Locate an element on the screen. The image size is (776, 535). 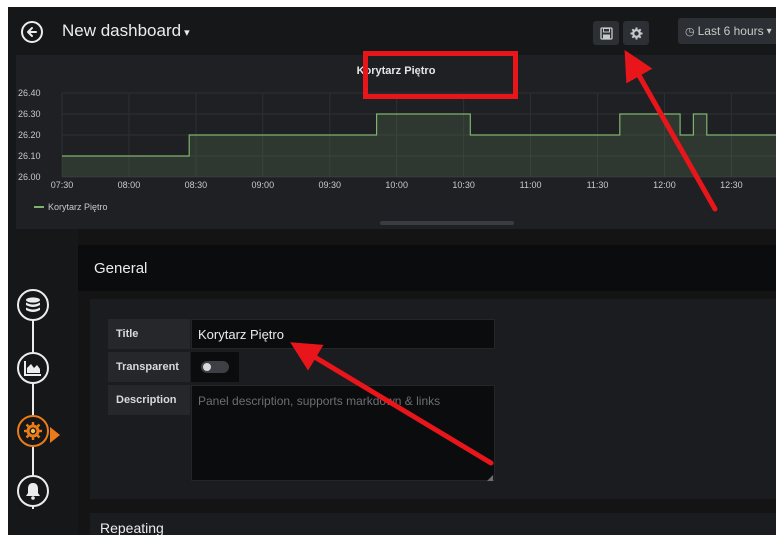
toggle-knob is located at coordinates (207, 367).